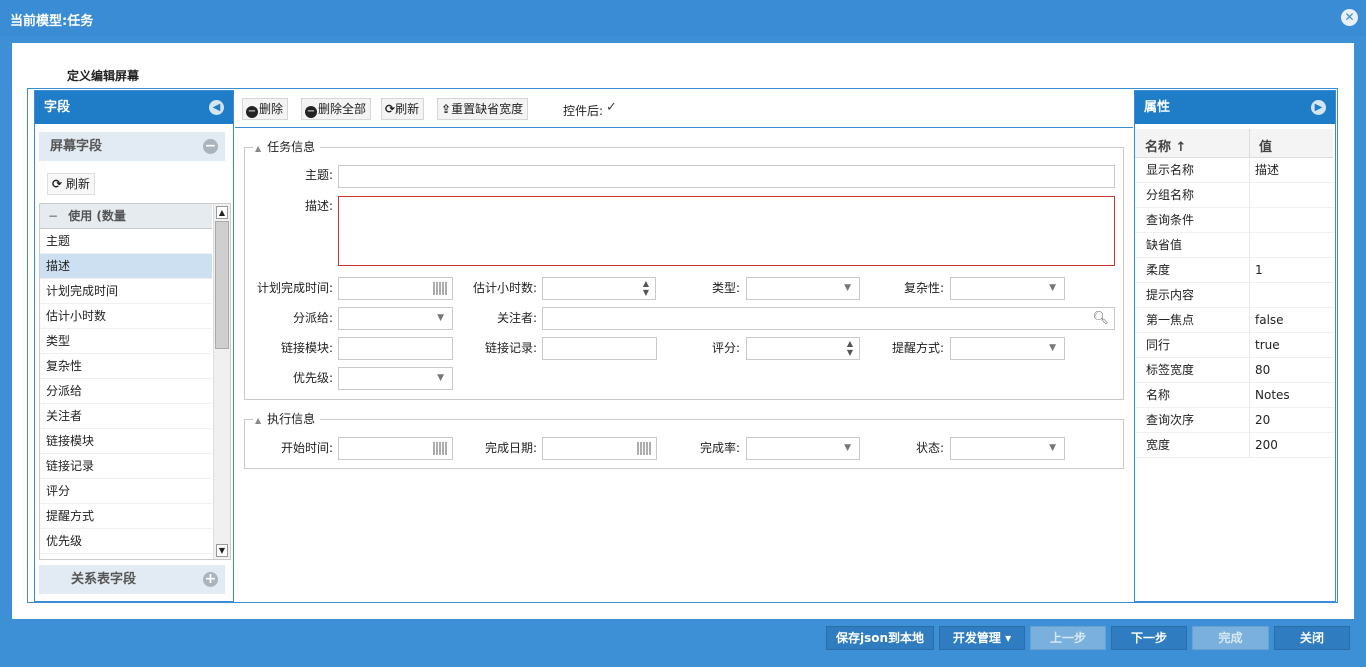 The image size is (1366, 667). What do you see at coordinates (483, 109) in the screenshot?
I see `reset-width-button: ⇪重置缺省宽度` at bounding box center [483, 109].